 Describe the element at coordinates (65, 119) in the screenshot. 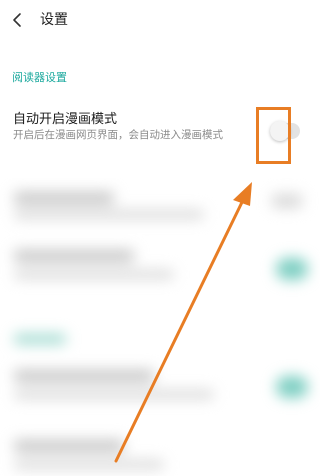

I see `setting-title: 自动开启漫画模式` at that location.